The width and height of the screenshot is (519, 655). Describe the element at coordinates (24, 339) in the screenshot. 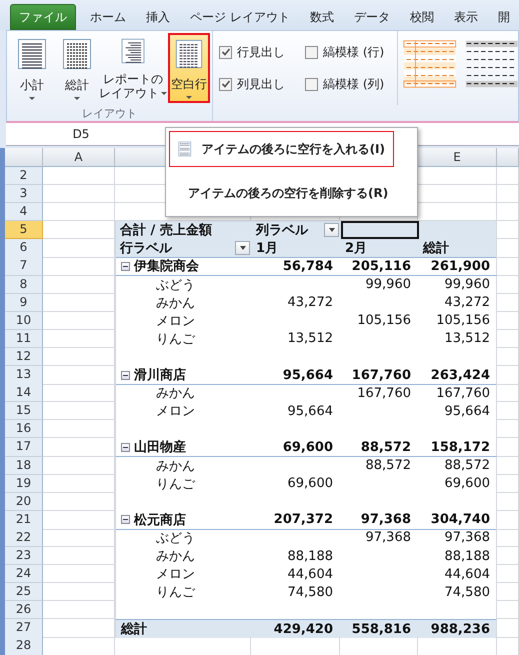

I see `row-header: 11` at that location.